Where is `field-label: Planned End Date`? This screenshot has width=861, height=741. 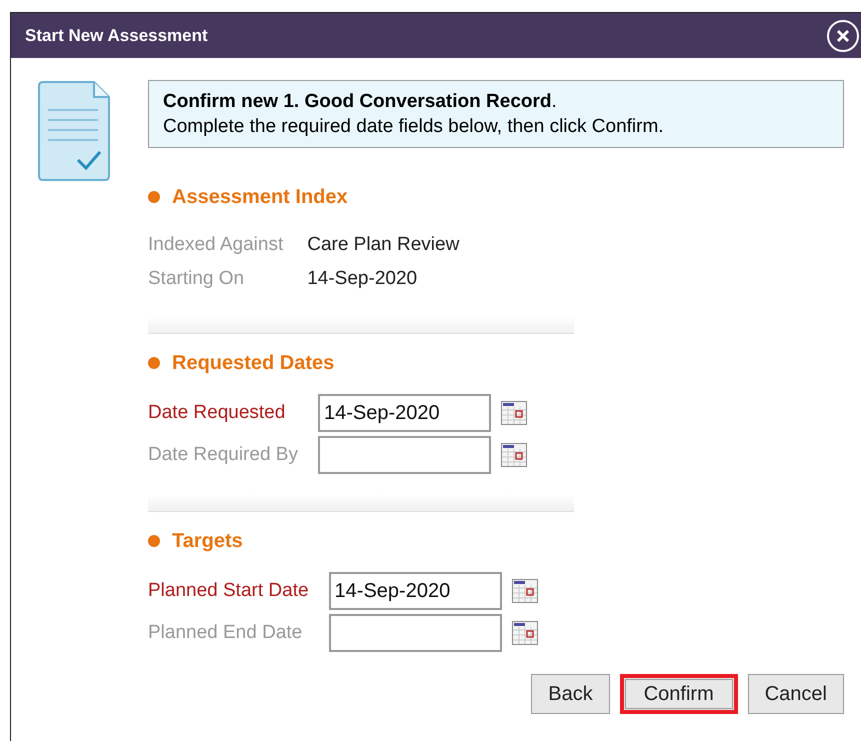 field-label: Planned End Date is located at coordinates (226, 632).